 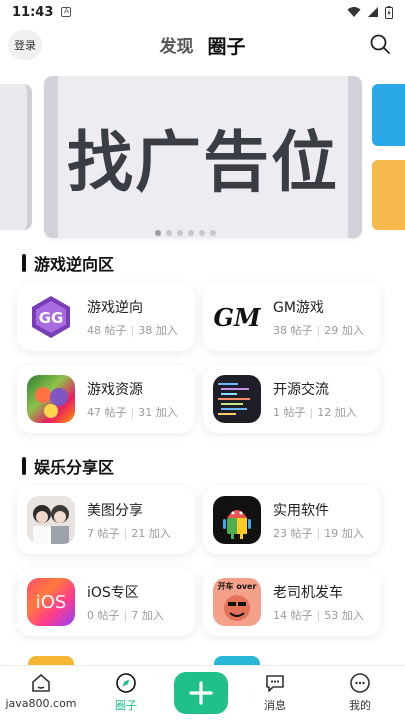 I want to click on nav-circles: 圈子, so click(x=126, y=692).